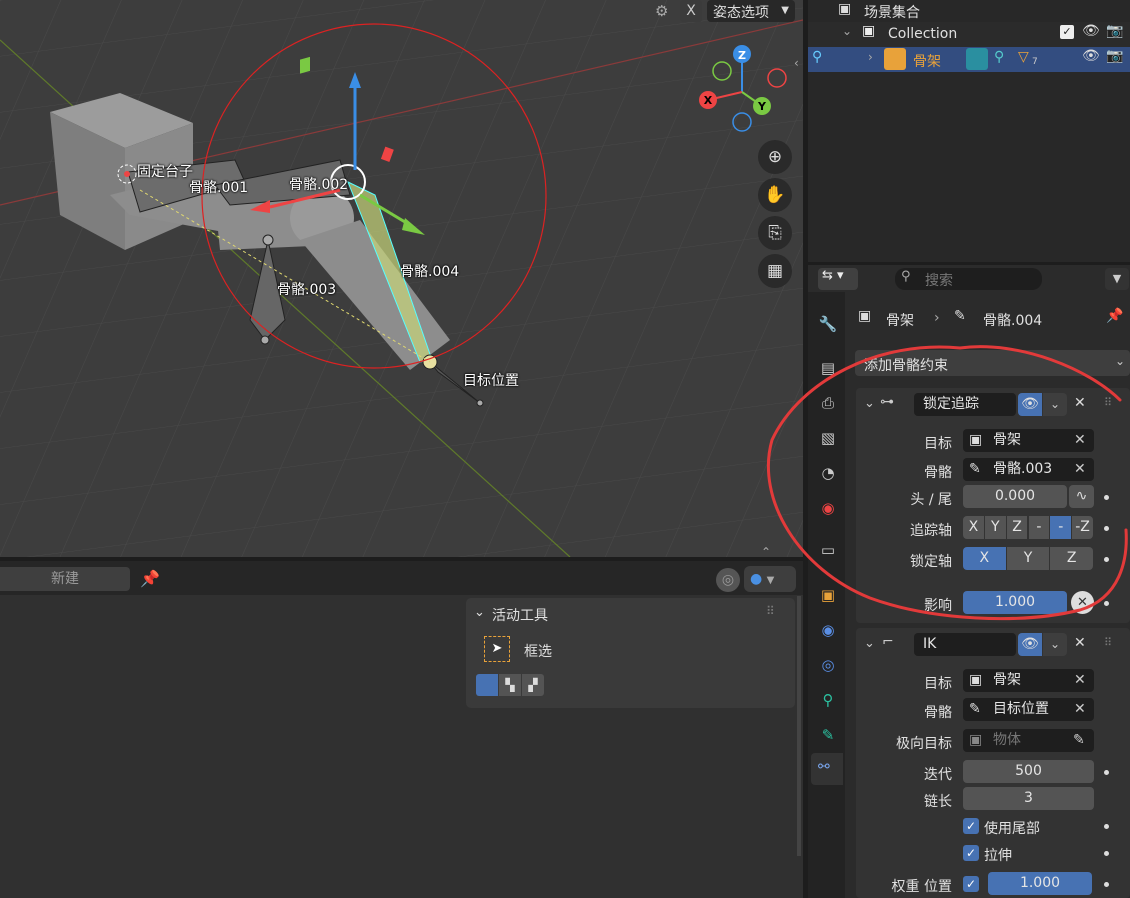  I want to click on ik-name-field: IK, so click(965, 644).